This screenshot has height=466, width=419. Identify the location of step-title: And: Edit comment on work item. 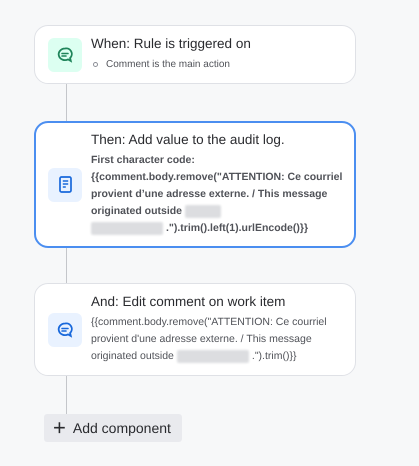
(188, 301).